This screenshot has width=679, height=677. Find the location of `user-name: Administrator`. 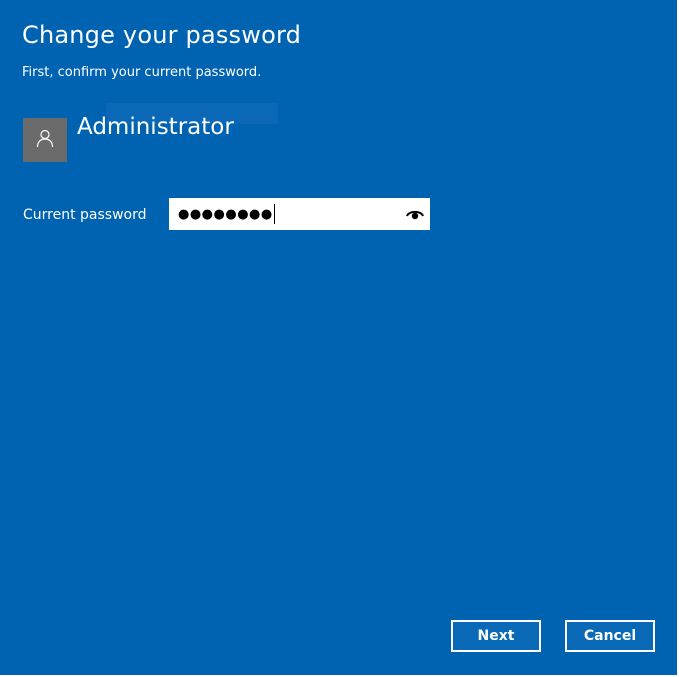

user-name: Administrator is located at coordinates (155, 127).